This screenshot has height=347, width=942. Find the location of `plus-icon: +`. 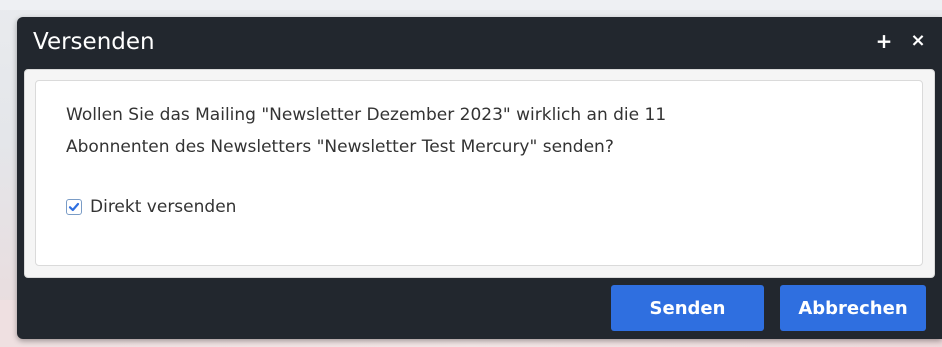

plus-icon: + is located at coordinates (884, 41).